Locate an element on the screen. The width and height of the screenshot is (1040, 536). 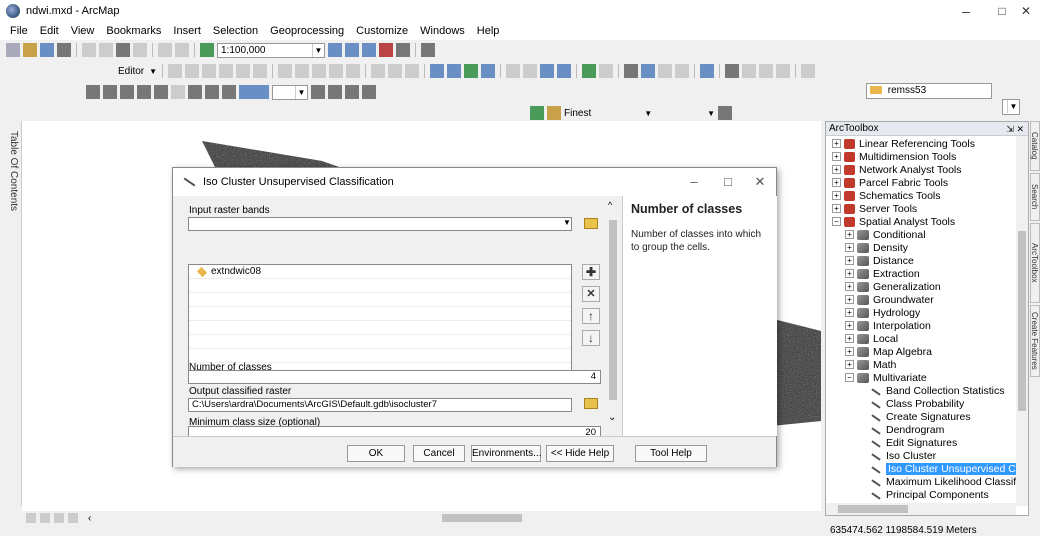
toolbox-item: + Density is located at coordinates (922, 247).